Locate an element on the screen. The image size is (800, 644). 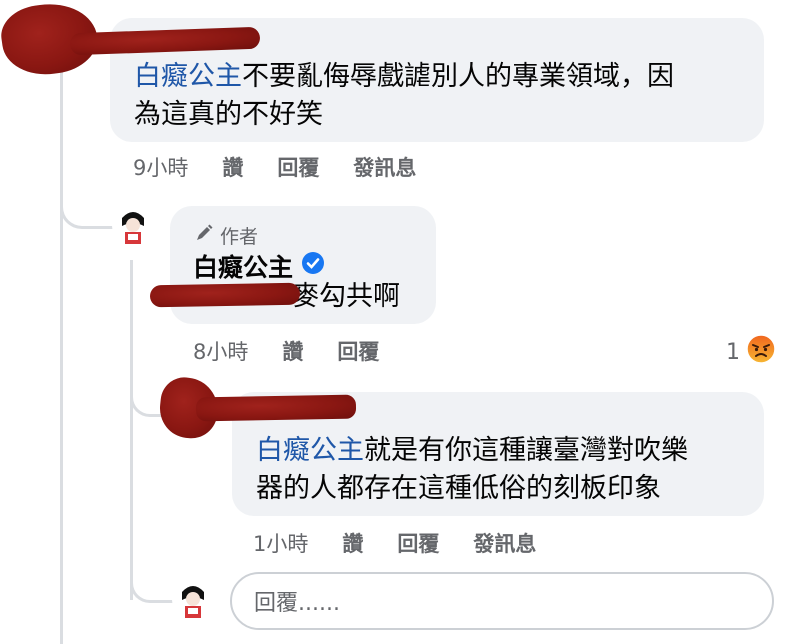
comment-meta: 9小時 讚 回覆 發訊息 is located at coordinates (274, 167).